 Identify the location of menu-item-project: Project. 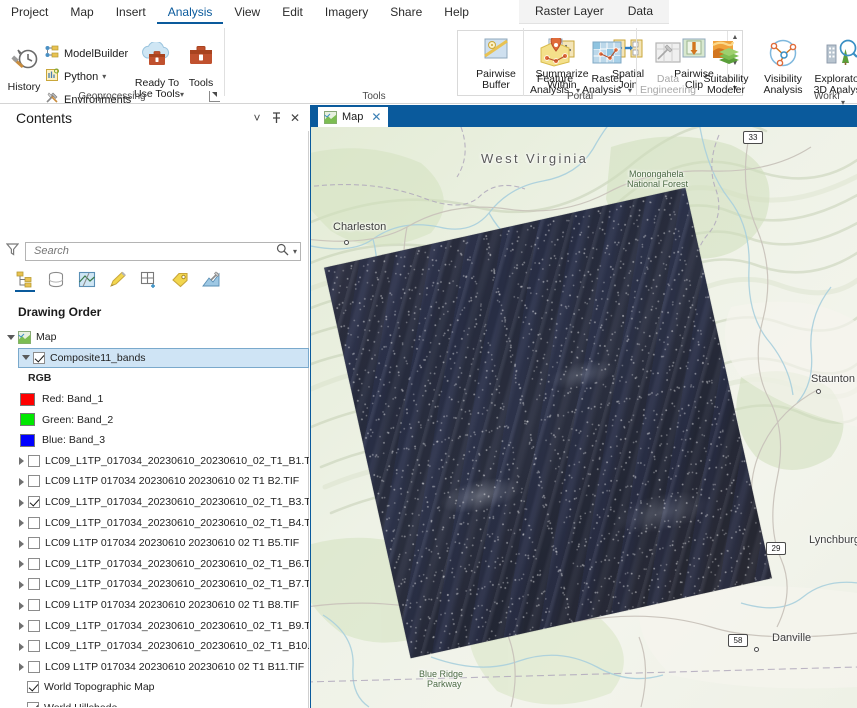
(29, 12).